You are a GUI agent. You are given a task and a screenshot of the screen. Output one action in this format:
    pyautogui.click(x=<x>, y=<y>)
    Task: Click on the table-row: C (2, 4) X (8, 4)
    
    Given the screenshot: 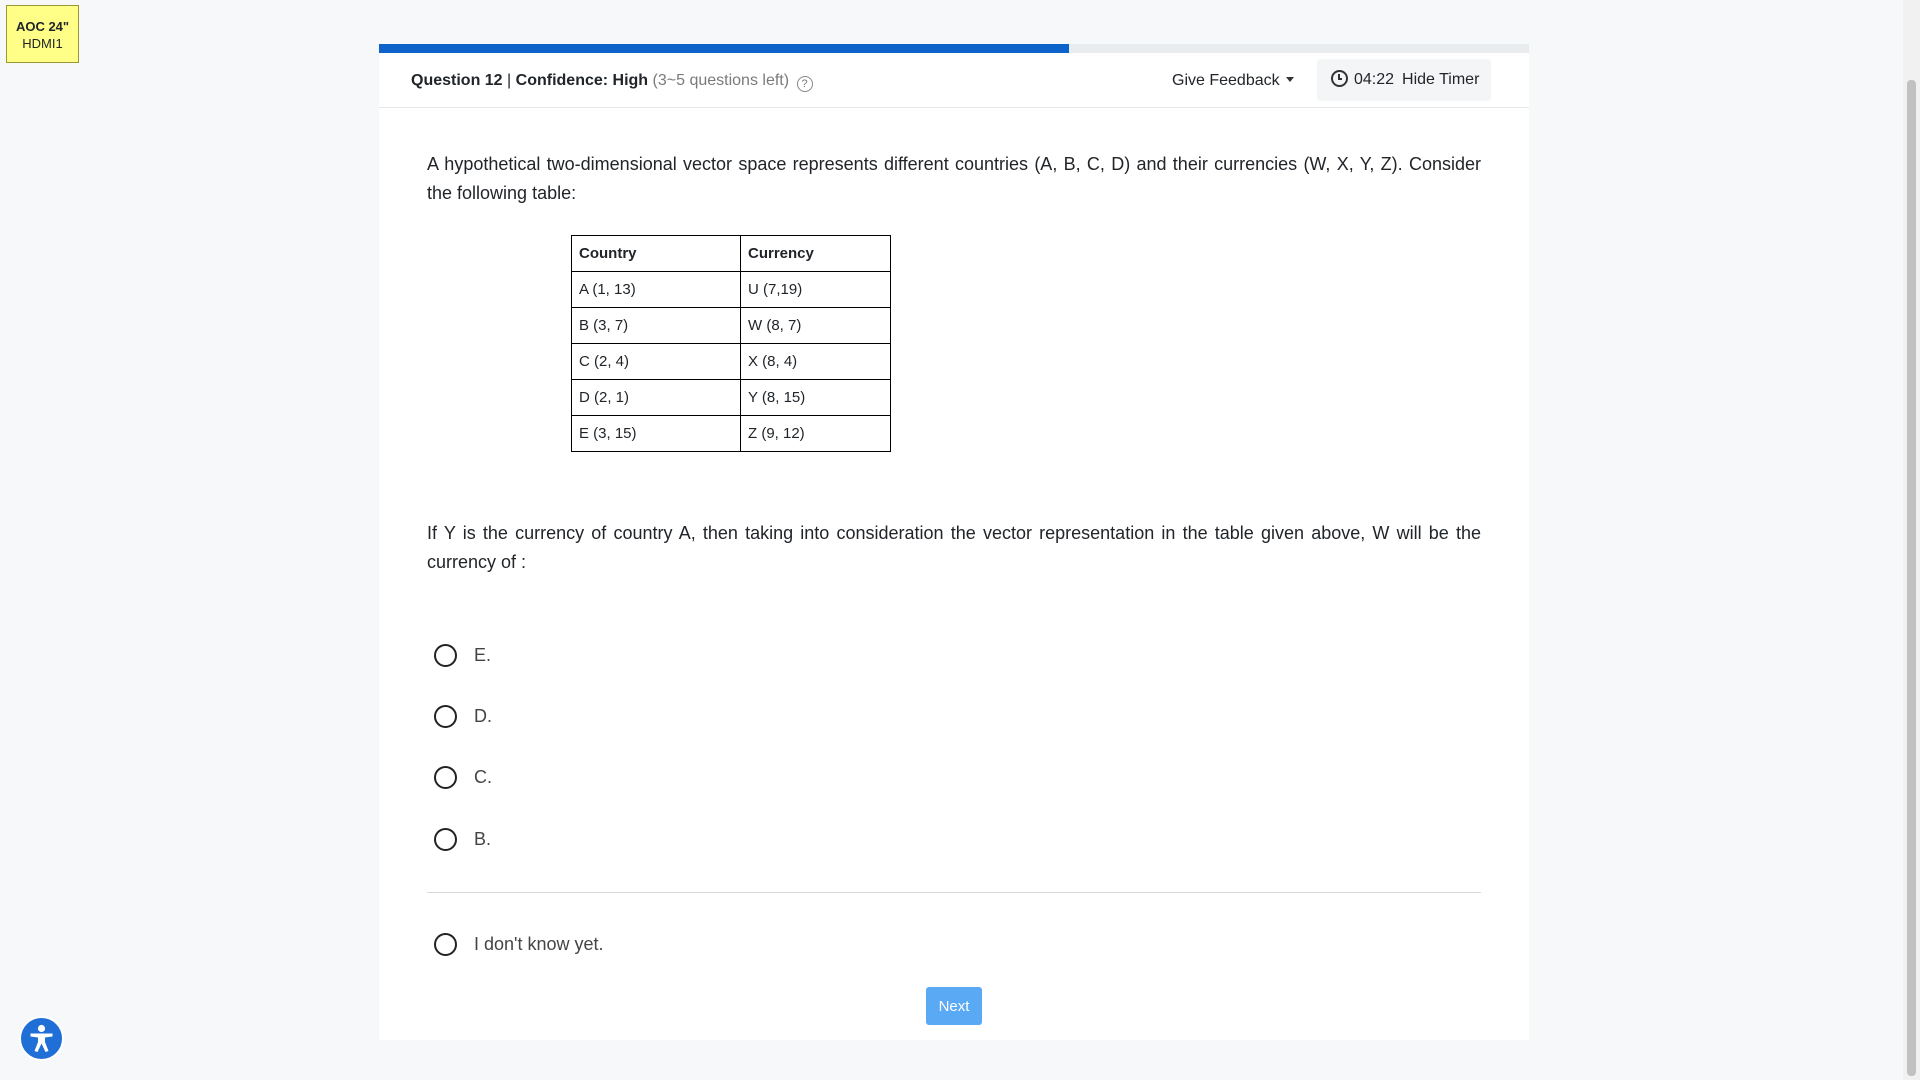 What is the action you would take?
    pyautogui.click(x=731, y=361)
    